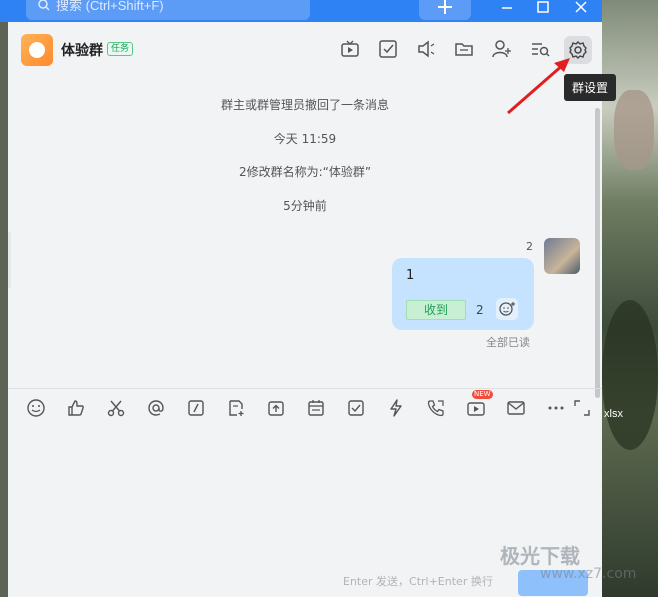 Image resolution: width=658 pixels, height=597 pixels. Describe the element at coordinates (197, 409) in the screenshot. I see `slash-icon` at that location.